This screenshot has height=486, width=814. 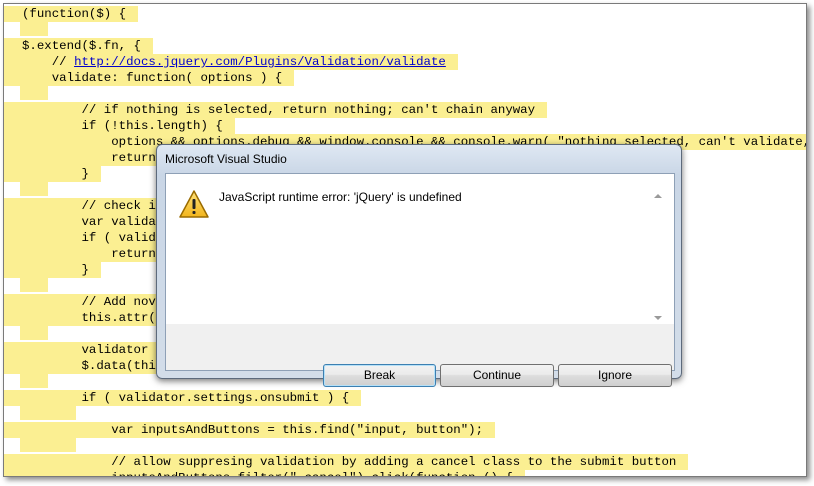 I want to click on code-text-segment: //, so click(x=48, y=62).